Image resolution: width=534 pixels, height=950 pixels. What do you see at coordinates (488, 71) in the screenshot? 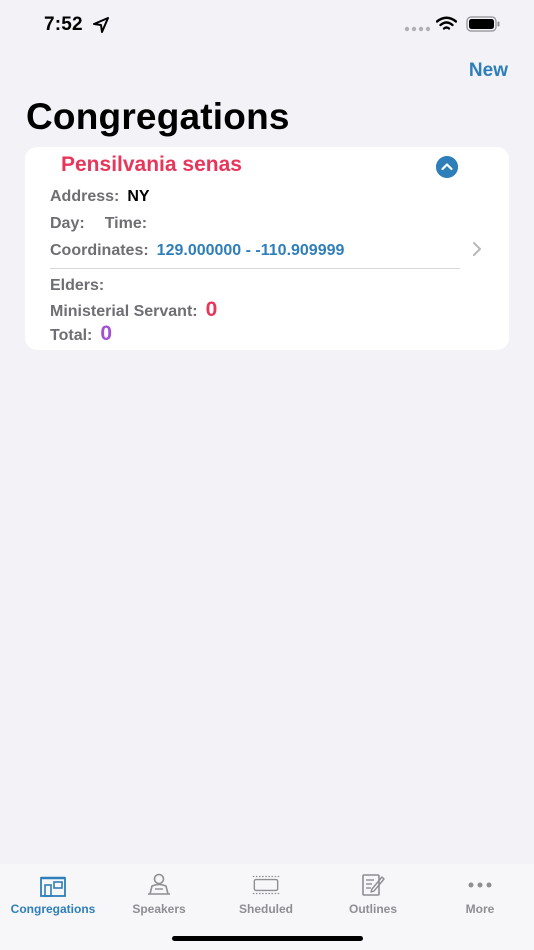
I see `new-button: New` at bounding box center [488, 71].